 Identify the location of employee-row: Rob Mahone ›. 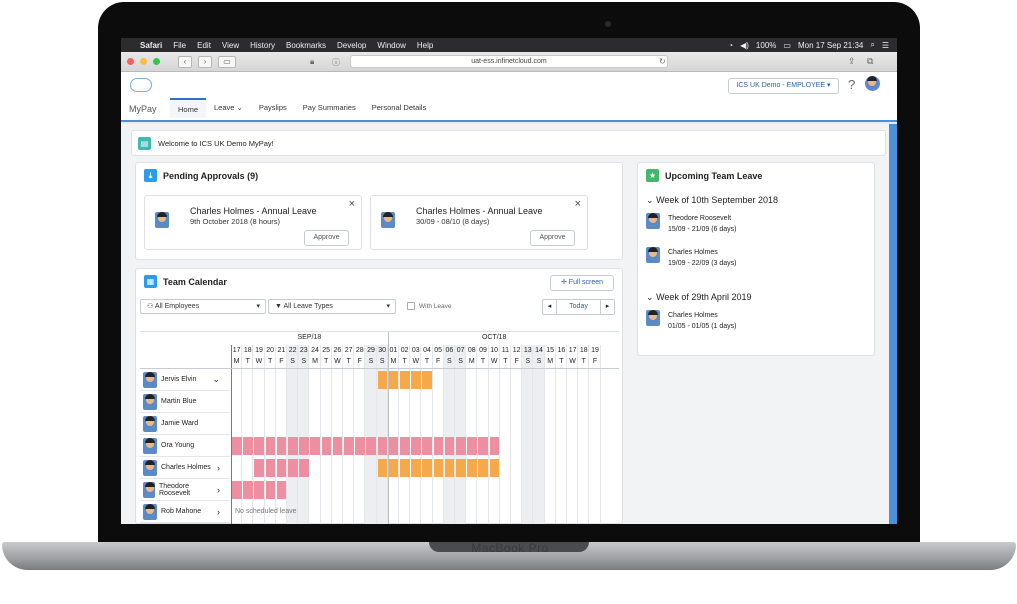
(185, 512).